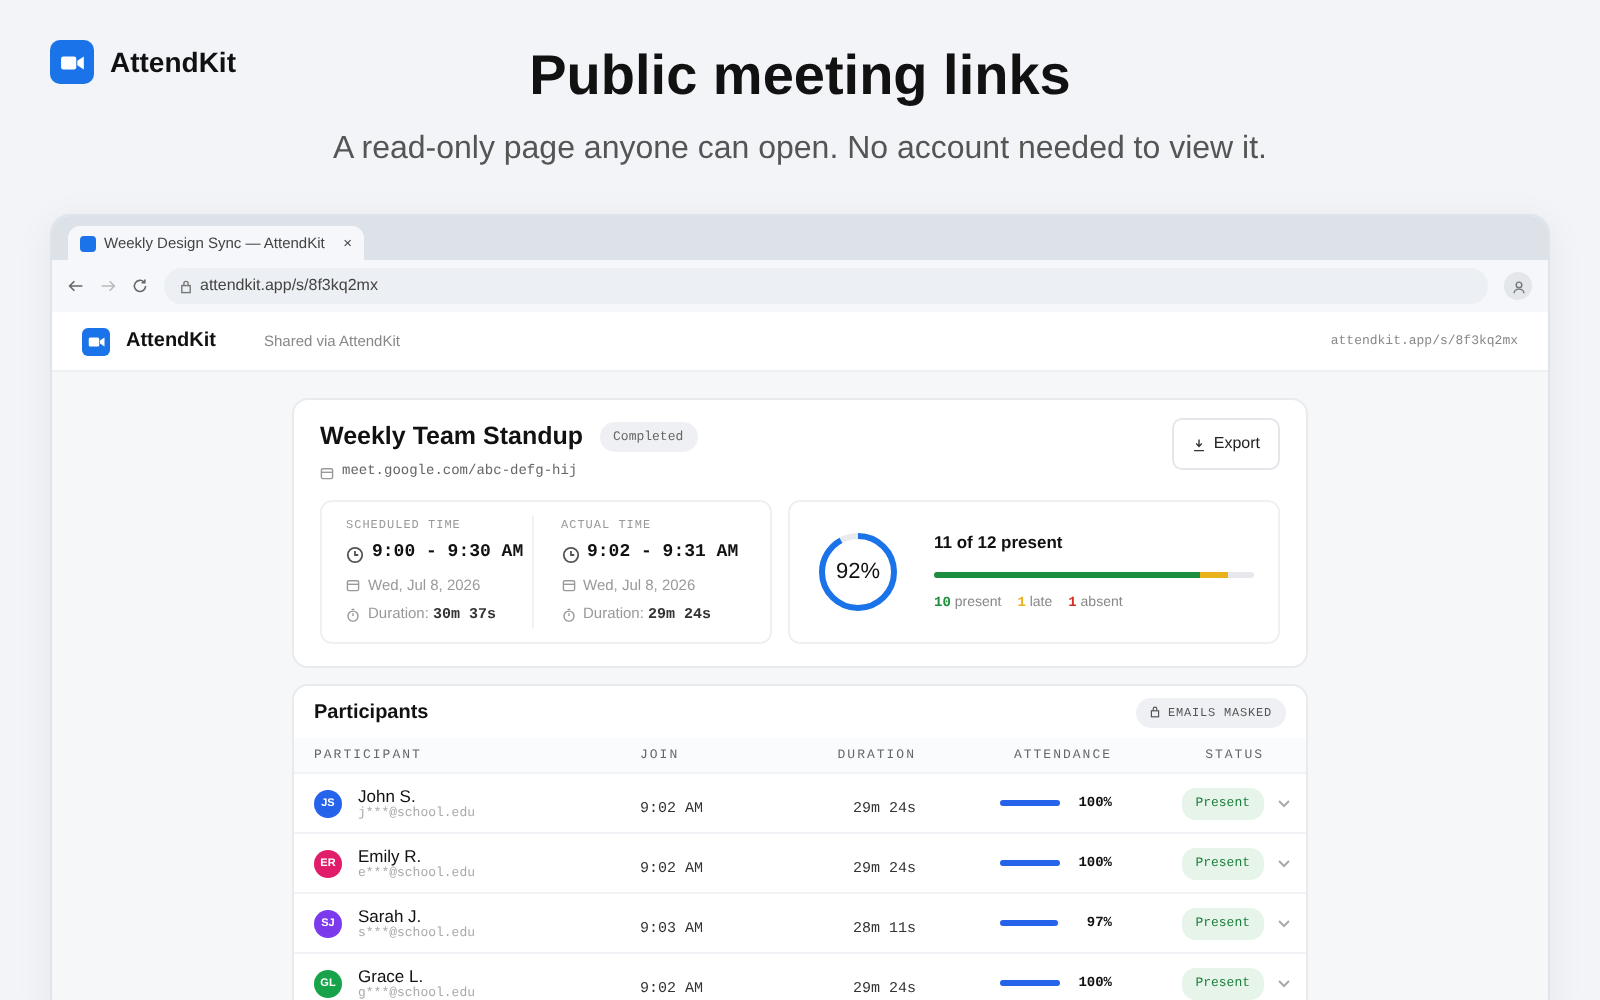 This screenshot has width=1600, height=1000. What do you see at coordinates (999, 543) in the screenshot?
I see `present-summary: 11 of 12 present` at bounding box center [999, 543].